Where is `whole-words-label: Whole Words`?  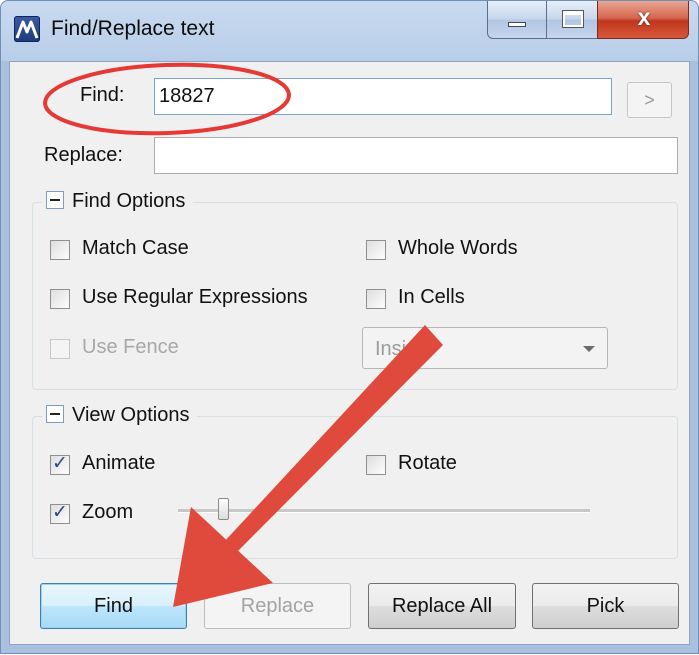
whole-words-label: Whole Words is located at coordinates (458, 248).